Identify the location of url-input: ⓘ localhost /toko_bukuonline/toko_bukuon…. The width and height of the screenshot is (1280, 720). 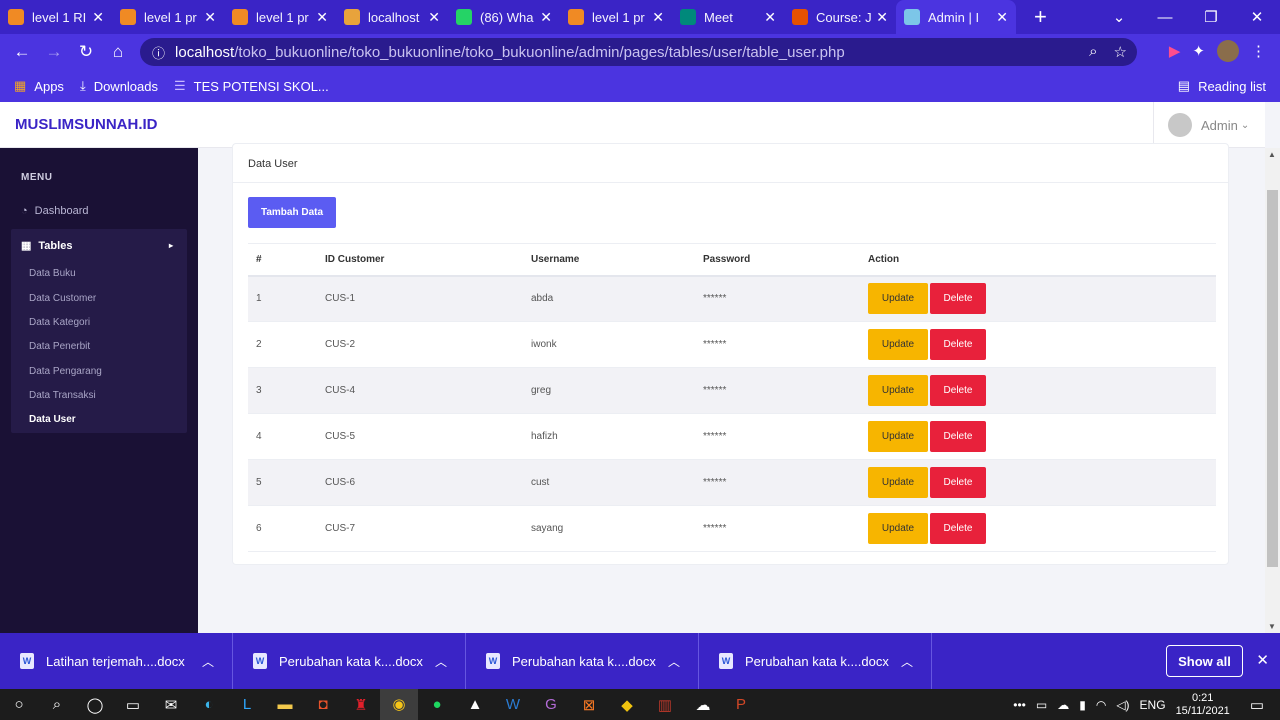
(638, 52).